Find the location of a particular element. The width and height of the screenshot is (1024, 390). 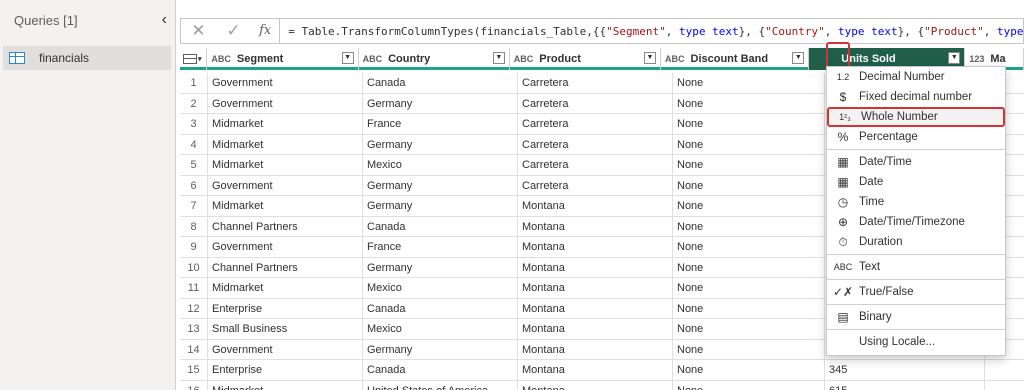

menu-item-time: ◷ Time is located at coordinates (916, 202).